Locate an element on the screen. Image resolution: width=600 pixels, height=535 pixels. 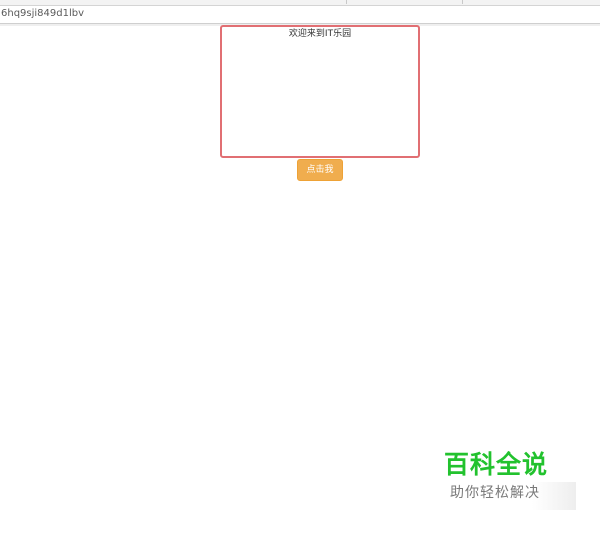
welcome-textarea: 欢迎来到IT乐园 is located at coordinates (320, 91).